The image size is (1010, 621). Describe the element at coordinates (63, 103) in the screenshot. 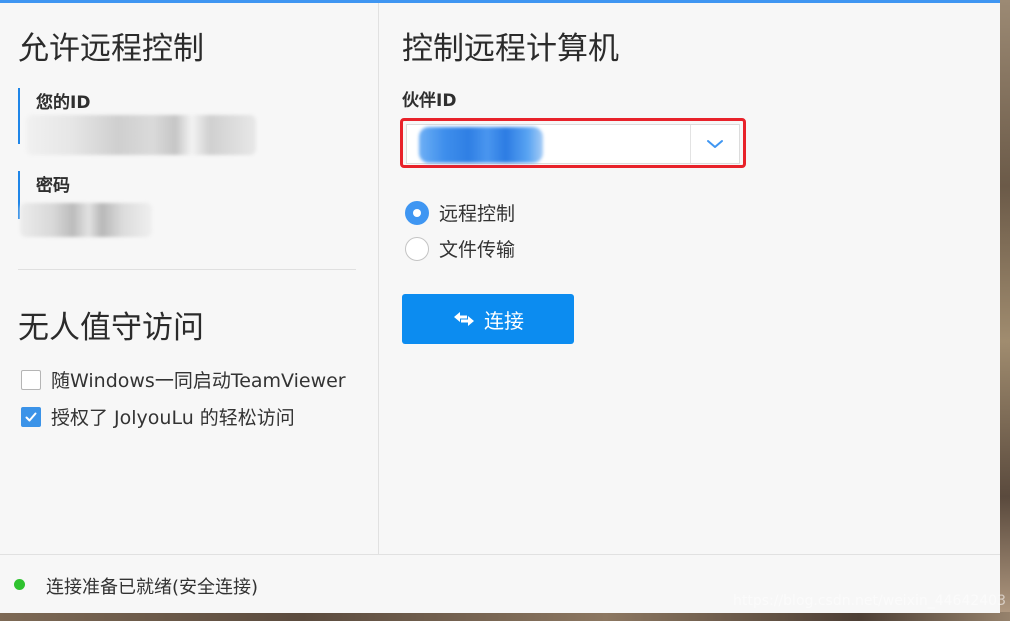

I see `your-id-label: 您的ID` at that location.